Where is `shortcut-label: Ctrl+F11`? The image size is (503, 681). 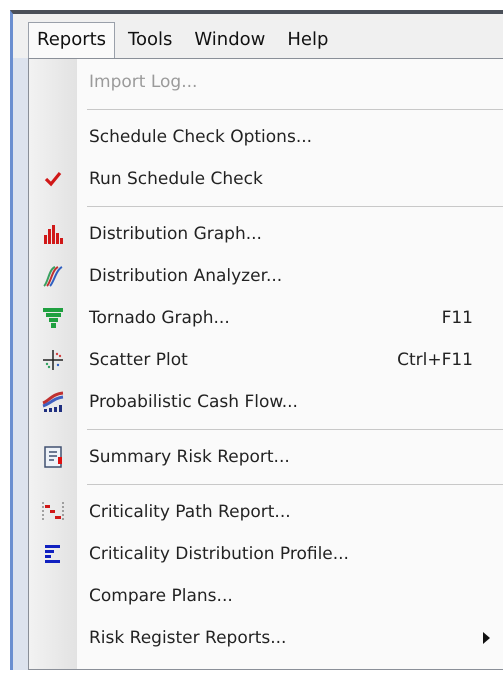 shortcut-label: Ctrl+F11 is located at coordinates (435, 360).